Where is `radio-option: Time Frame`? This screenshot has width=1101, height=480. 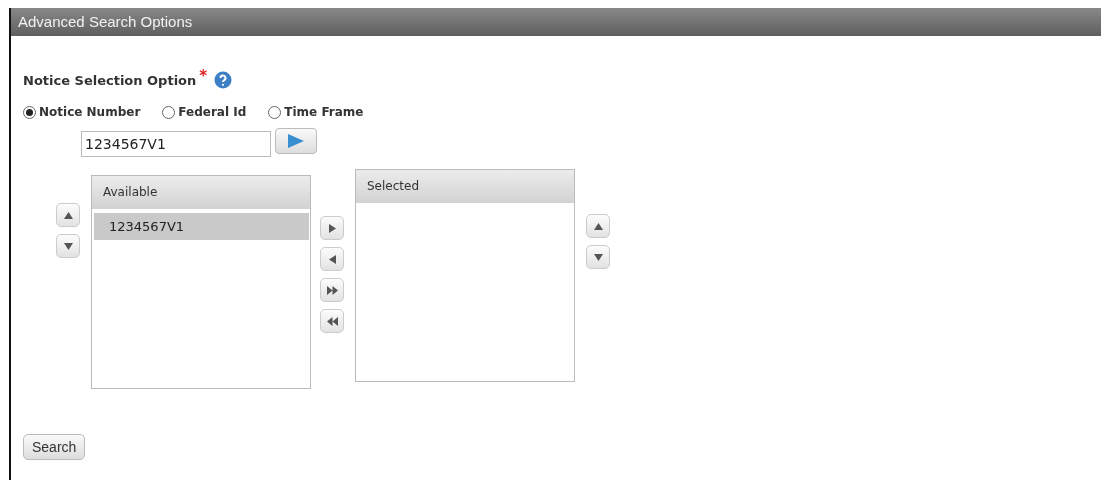
radio-option: Time Frame is located at coordinates (316, 112).